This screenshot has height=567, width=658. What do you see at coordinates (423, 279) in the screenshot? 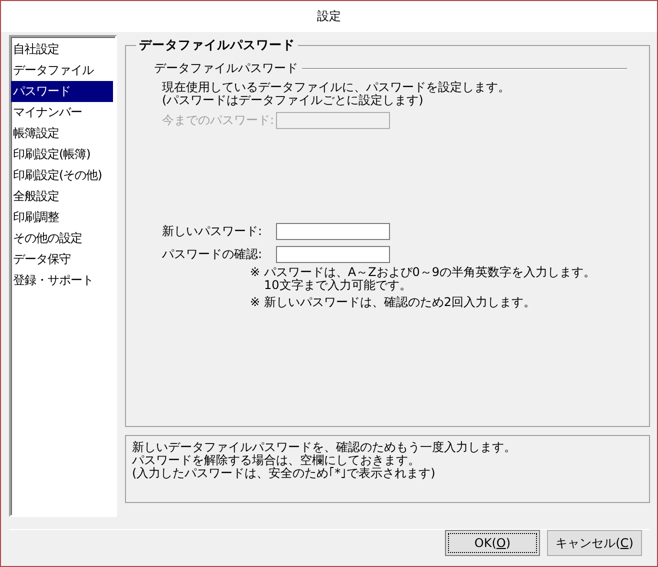
I see `note-text: ※ パスワードは、A～Zおよび0～9の半角英数字を入力します。 10文字まで入力可能です。` at bounding box center [423, 279].